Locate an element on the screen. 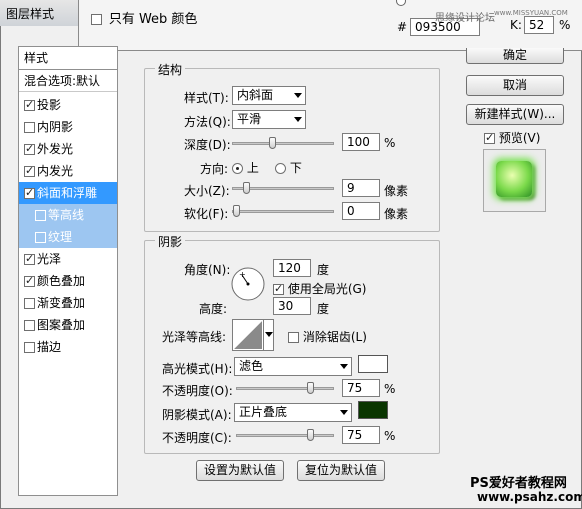 This screenshot has width=582, height=509. direction-up-radio is located at coordinates (237, 168).